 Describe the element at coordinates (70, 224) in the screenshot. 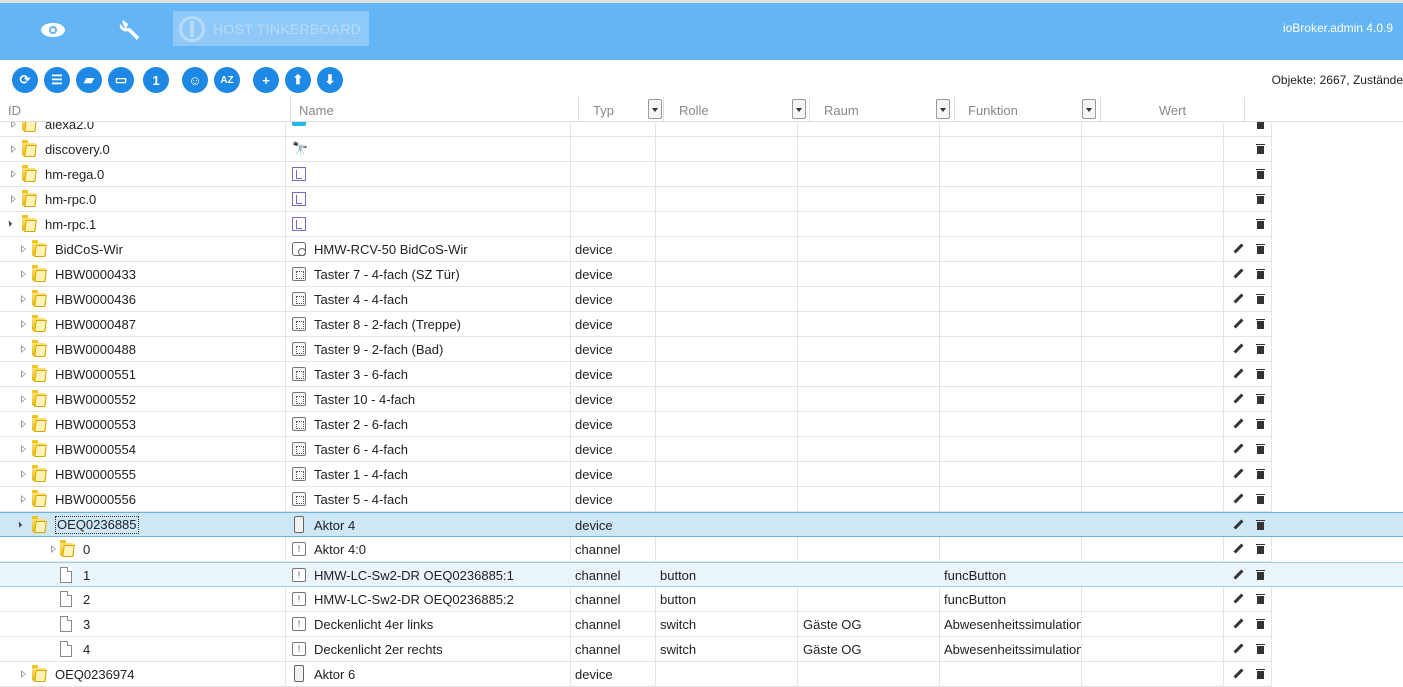

I see `object-id: hm-rpc.1` at that location.